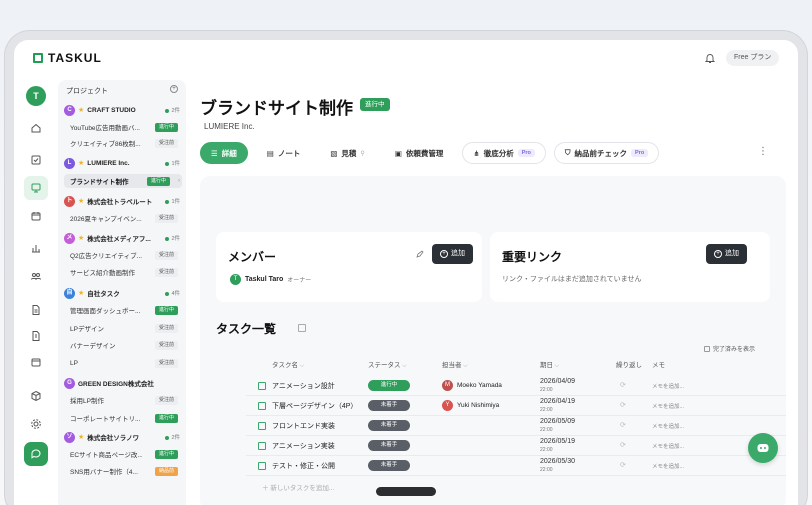 The width and height of the screenshot is (812, 505). Describe the element at coordinates (36, 310) in the screenshot. I see `document-icon` at that location.